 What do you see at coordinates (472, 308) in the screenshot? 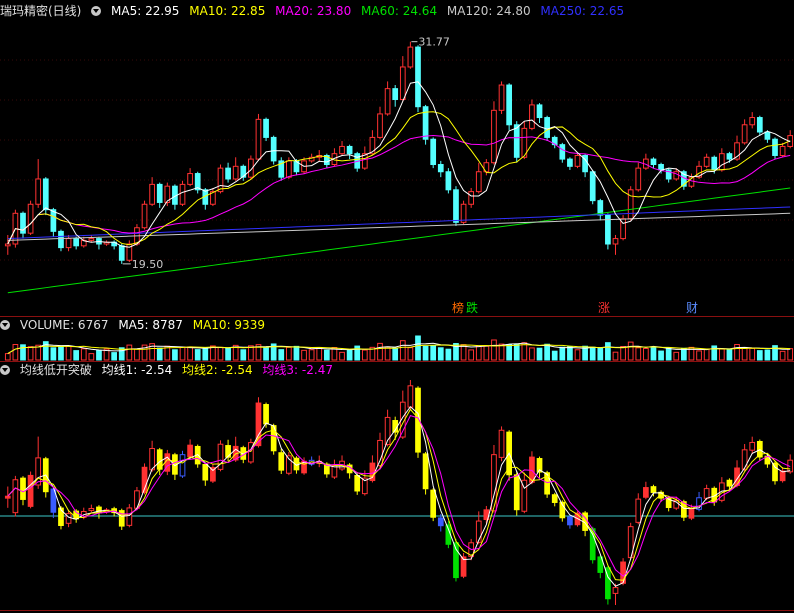
I see `tag-fall: 跌` at bounding box center [472, 308].